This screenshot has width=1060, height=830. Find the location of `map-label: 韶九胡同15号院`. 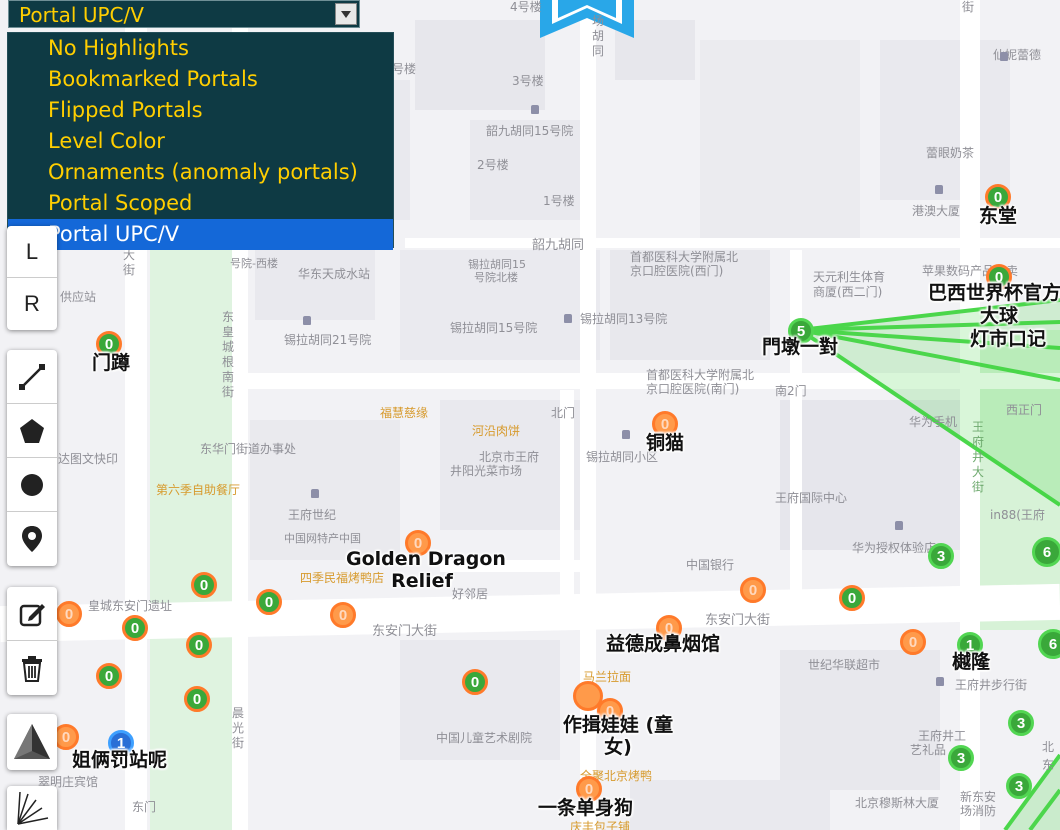

map-label: 韶九胡同15号院 is located at coordinates (530, 131).